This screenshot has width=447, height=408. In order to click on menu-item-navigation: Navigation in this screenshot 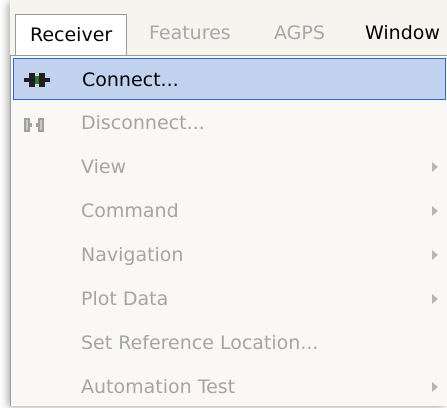, I will do `click(229, 255)`.